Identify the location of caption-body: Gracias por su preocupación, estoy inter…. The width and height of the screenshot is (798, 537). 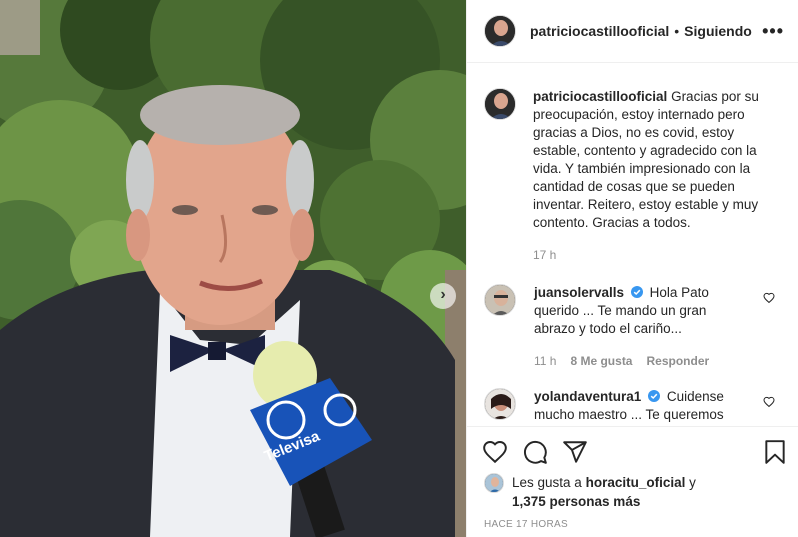
(646, 159).